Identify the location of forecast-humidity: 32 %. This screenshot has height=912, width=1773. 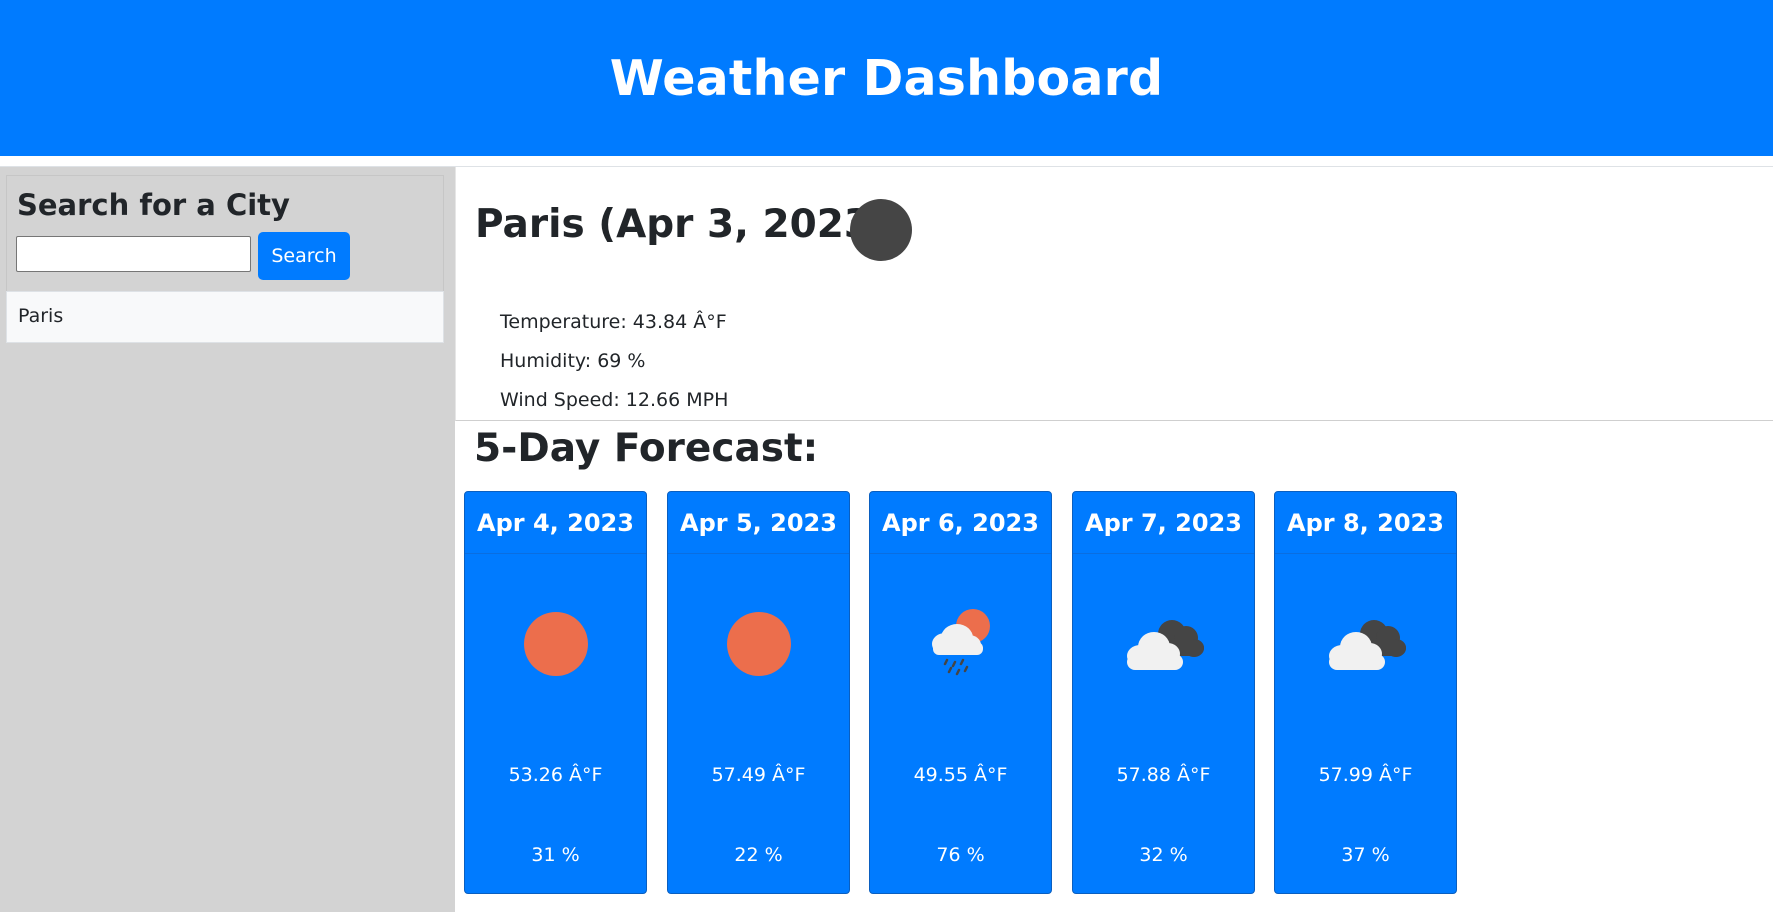
(1163, 855).